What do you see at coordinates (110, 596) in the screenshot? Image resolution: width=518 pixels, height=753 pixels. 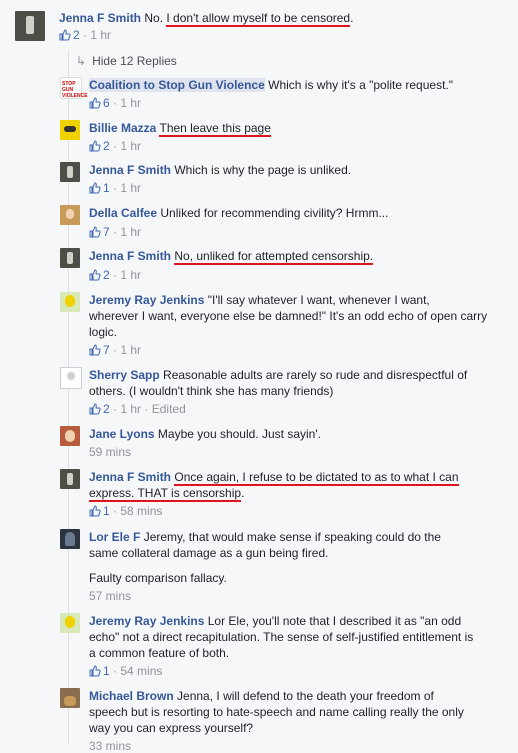 I see `reply-meta: 57 mins` at bounding box center [110, 596].